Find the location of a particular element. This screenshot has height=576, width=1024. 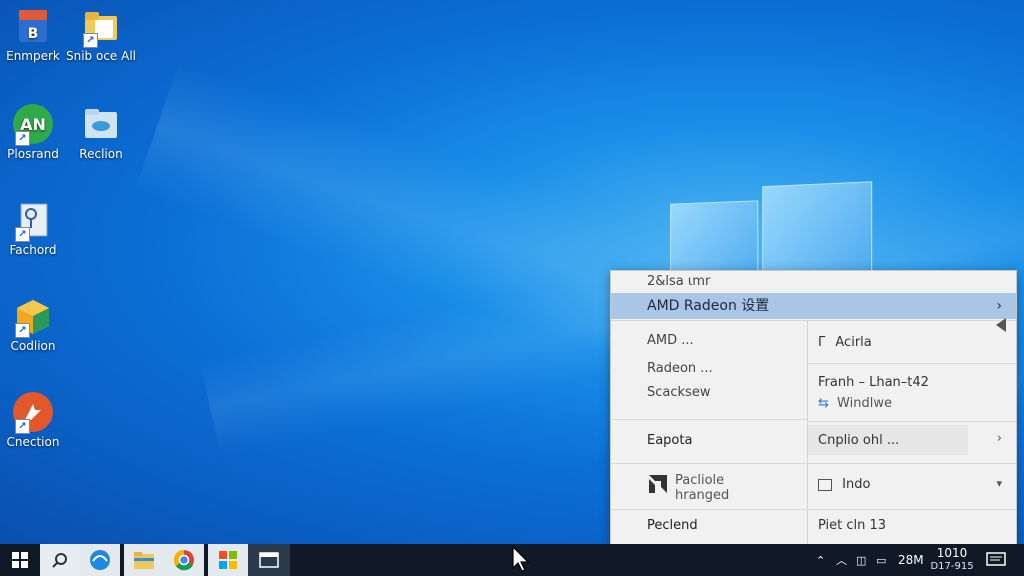

menu-item-scacksew: Scacksew is located at coordinates (678, 392).